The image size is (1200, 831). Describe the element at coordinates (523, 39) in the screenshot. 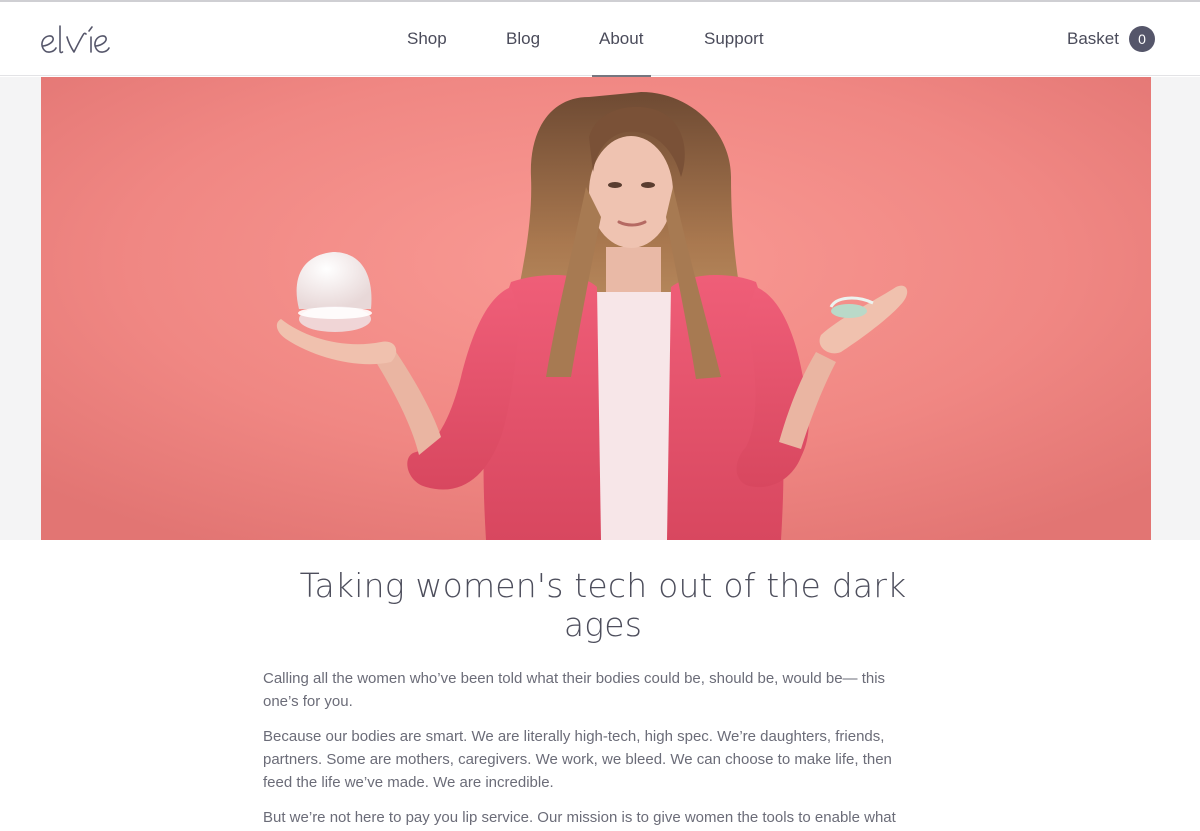

I see `nav-blog: Blog` at that location.